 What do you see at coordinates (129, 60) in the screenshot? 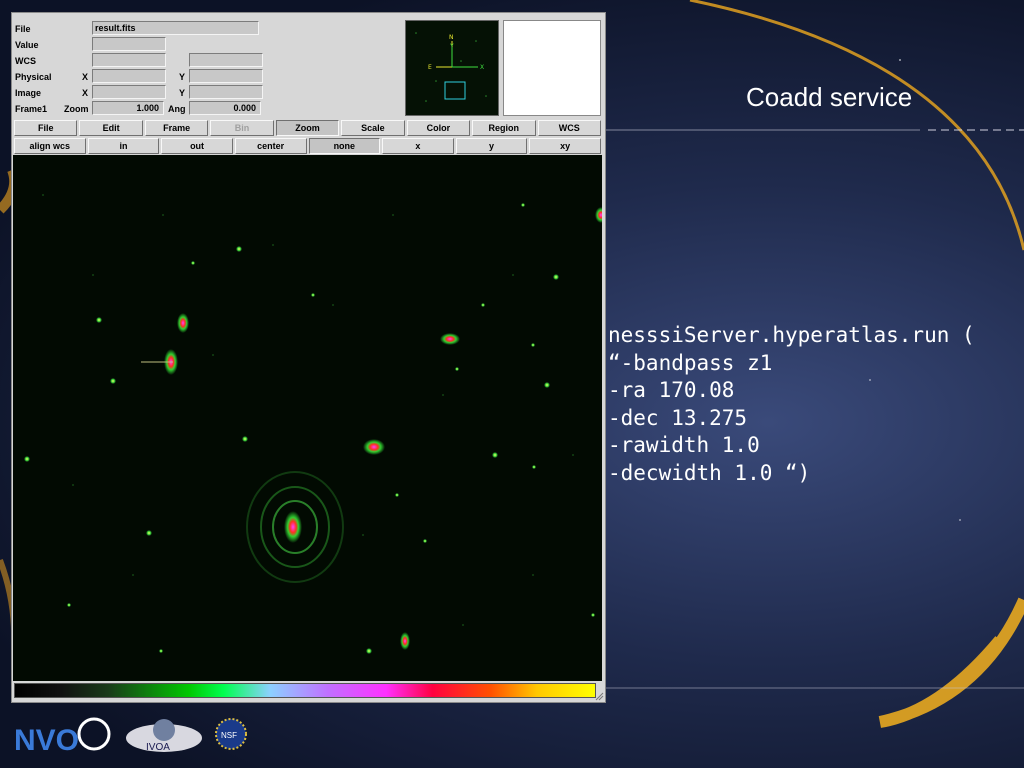
I see `wcs-x-field` at bounding box center [129, 60].